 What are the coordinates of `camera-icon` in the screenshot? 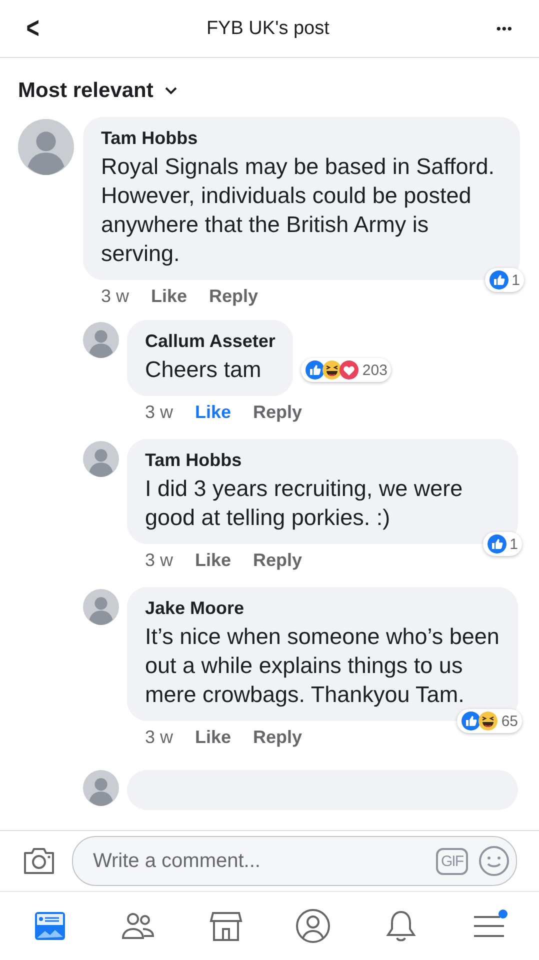 It's located at (39, 861).